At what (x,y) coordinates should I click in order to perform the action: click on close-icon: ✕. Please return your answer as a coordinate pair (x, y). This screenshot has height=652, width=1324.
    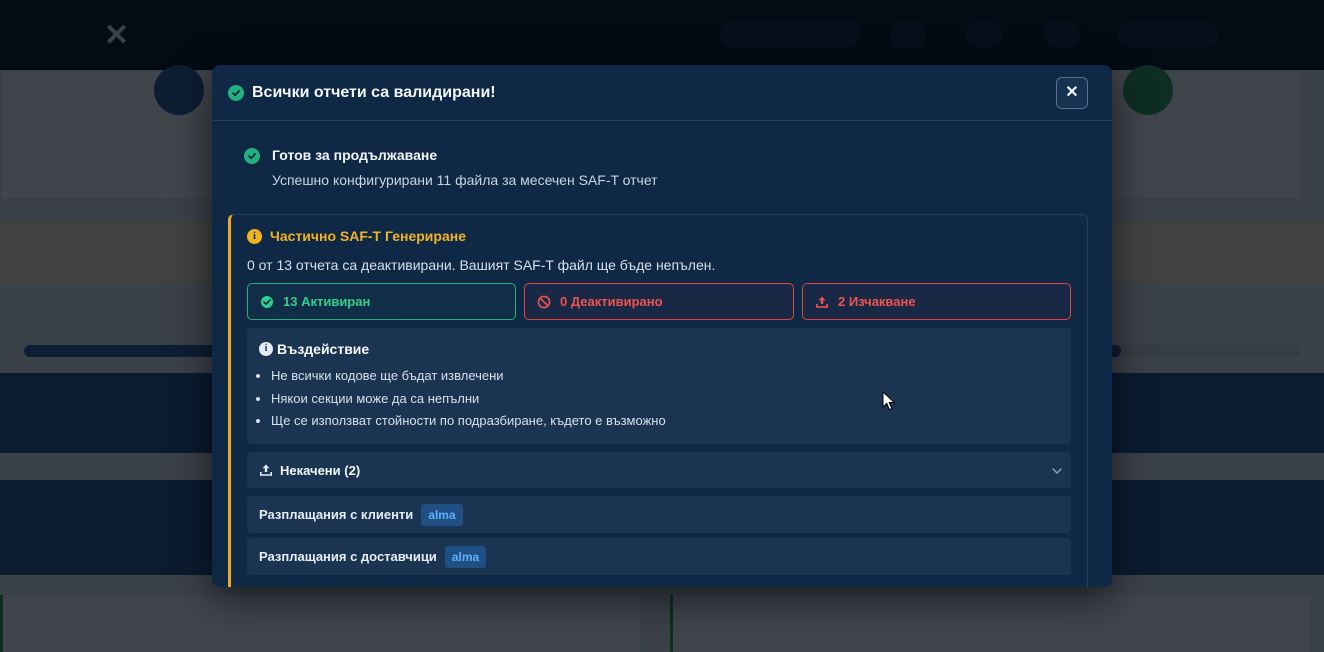
    Looking at the image, I should click on (1072, 92).